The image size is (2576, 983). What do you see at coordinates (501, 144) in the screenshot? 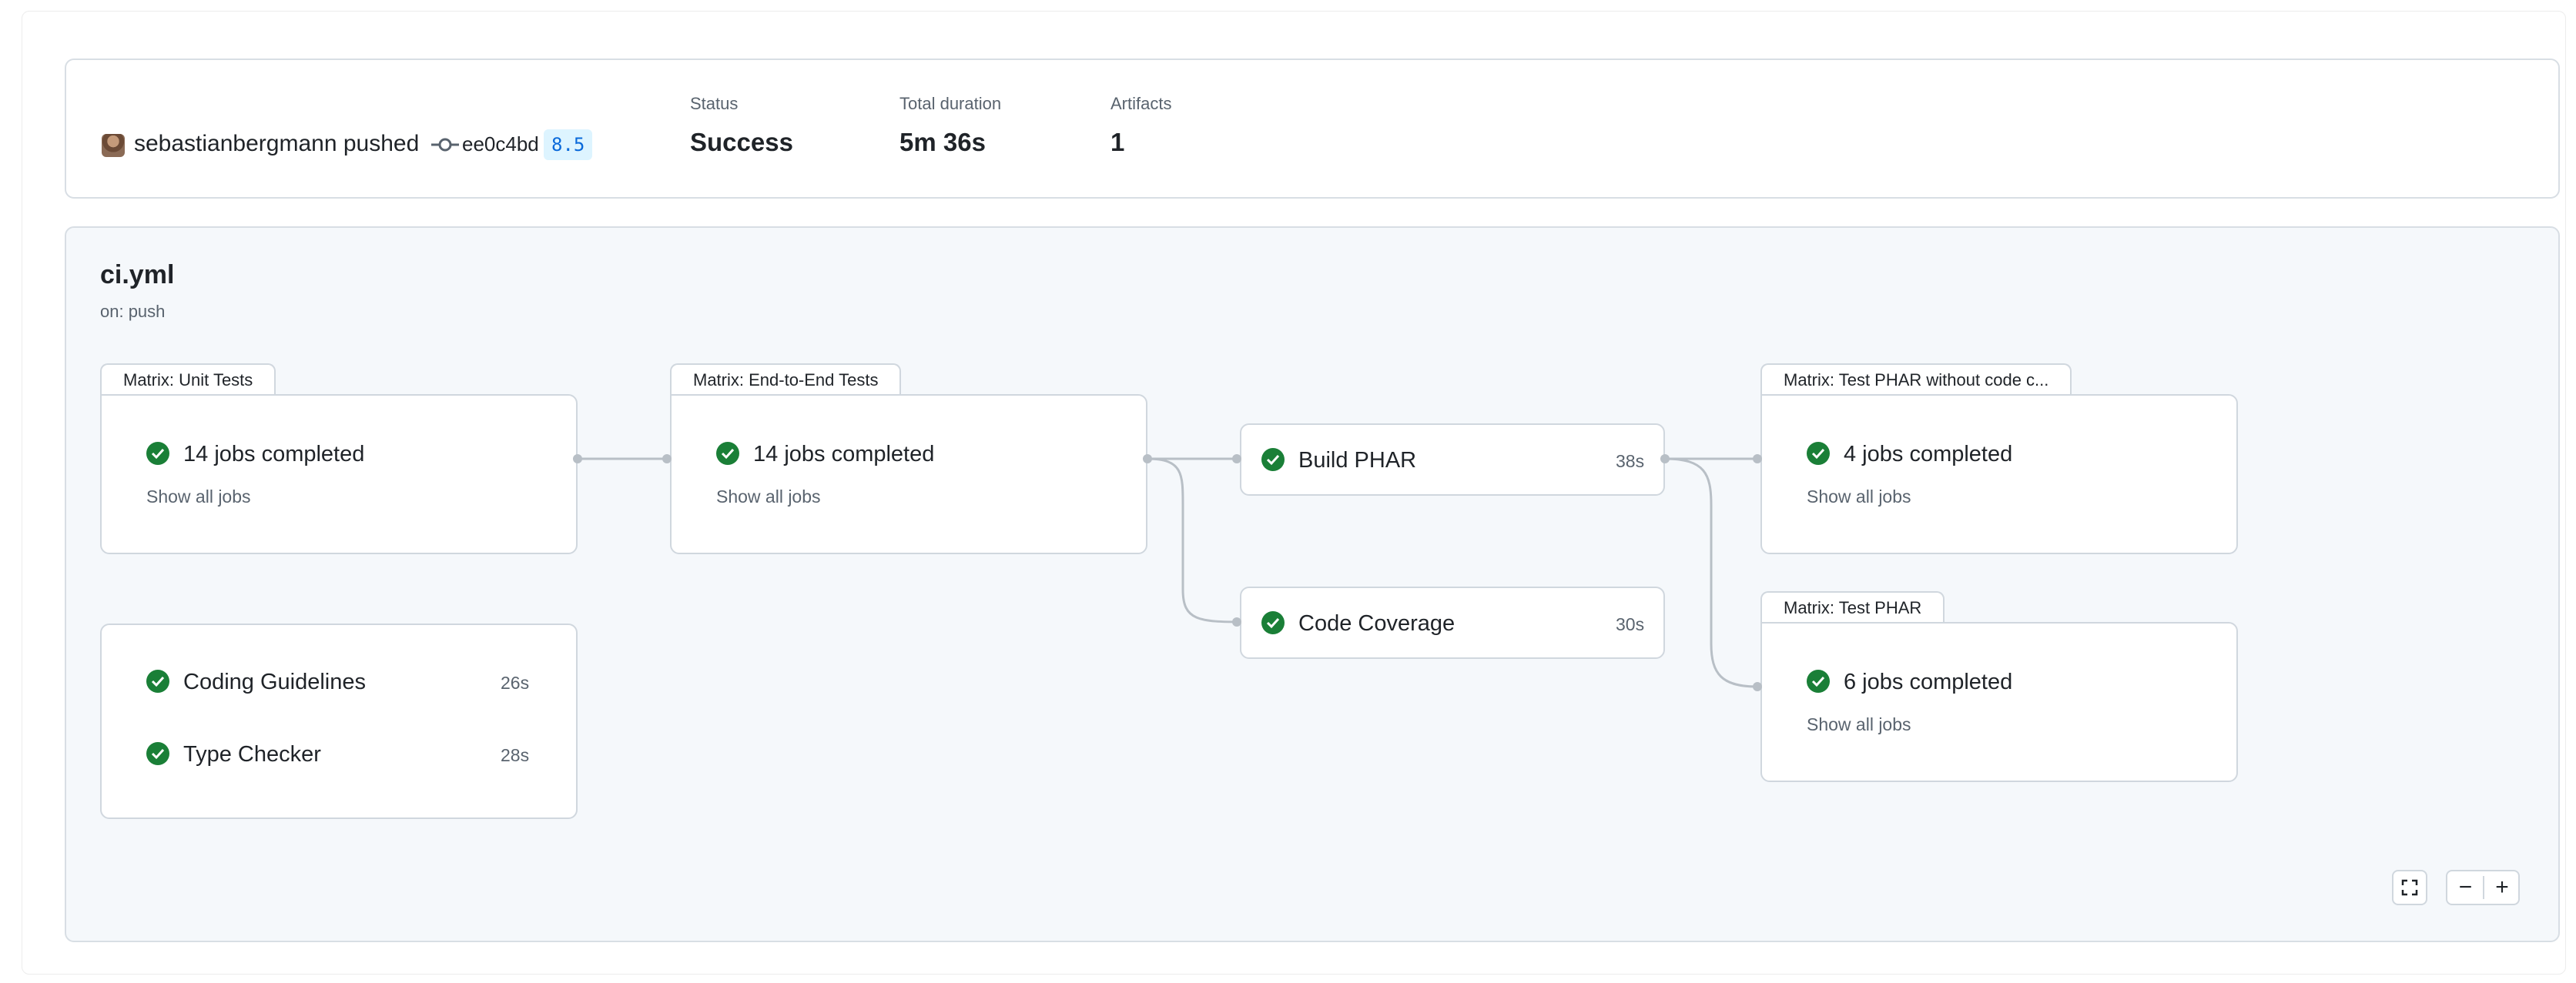
I see `commit-sha-link: ee0c4bd` at bounding box center [501, 144].